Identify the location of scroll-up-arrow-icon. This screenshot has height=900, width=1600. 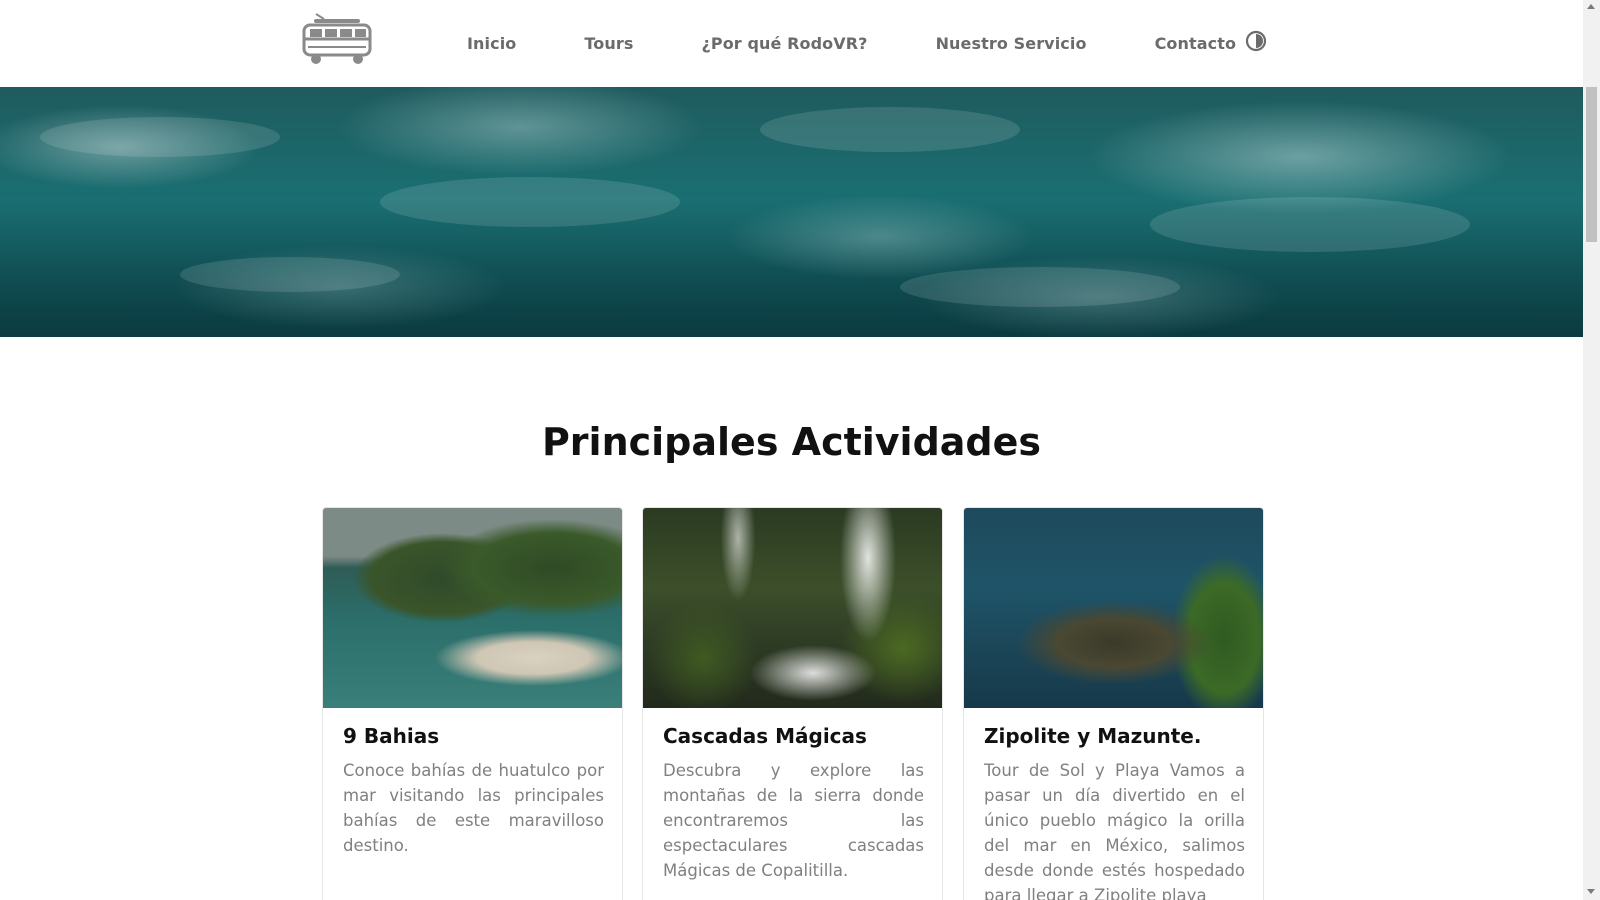
(1591, 6).